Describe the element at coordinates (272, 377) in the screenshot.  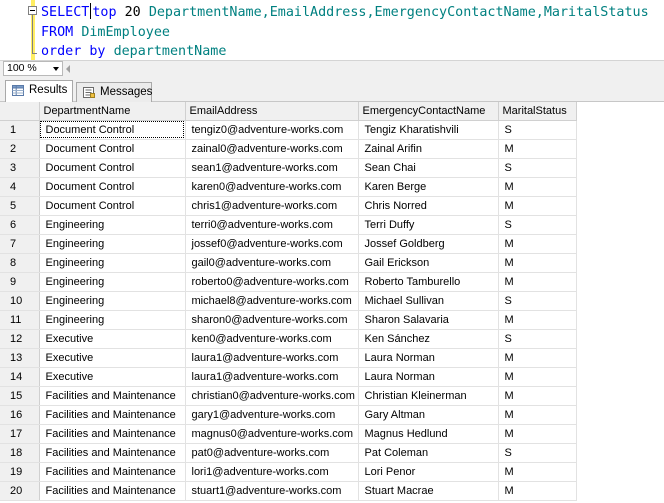
I see `table-cell: laura1@adventure-works.com` at that location.